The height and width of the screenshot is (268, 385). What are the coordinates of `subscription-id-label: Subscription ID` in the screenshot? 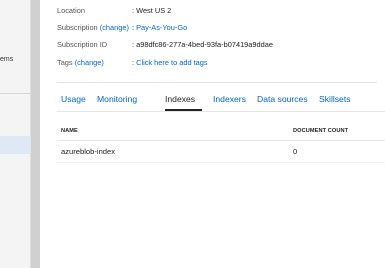 It's located at (82, 44).